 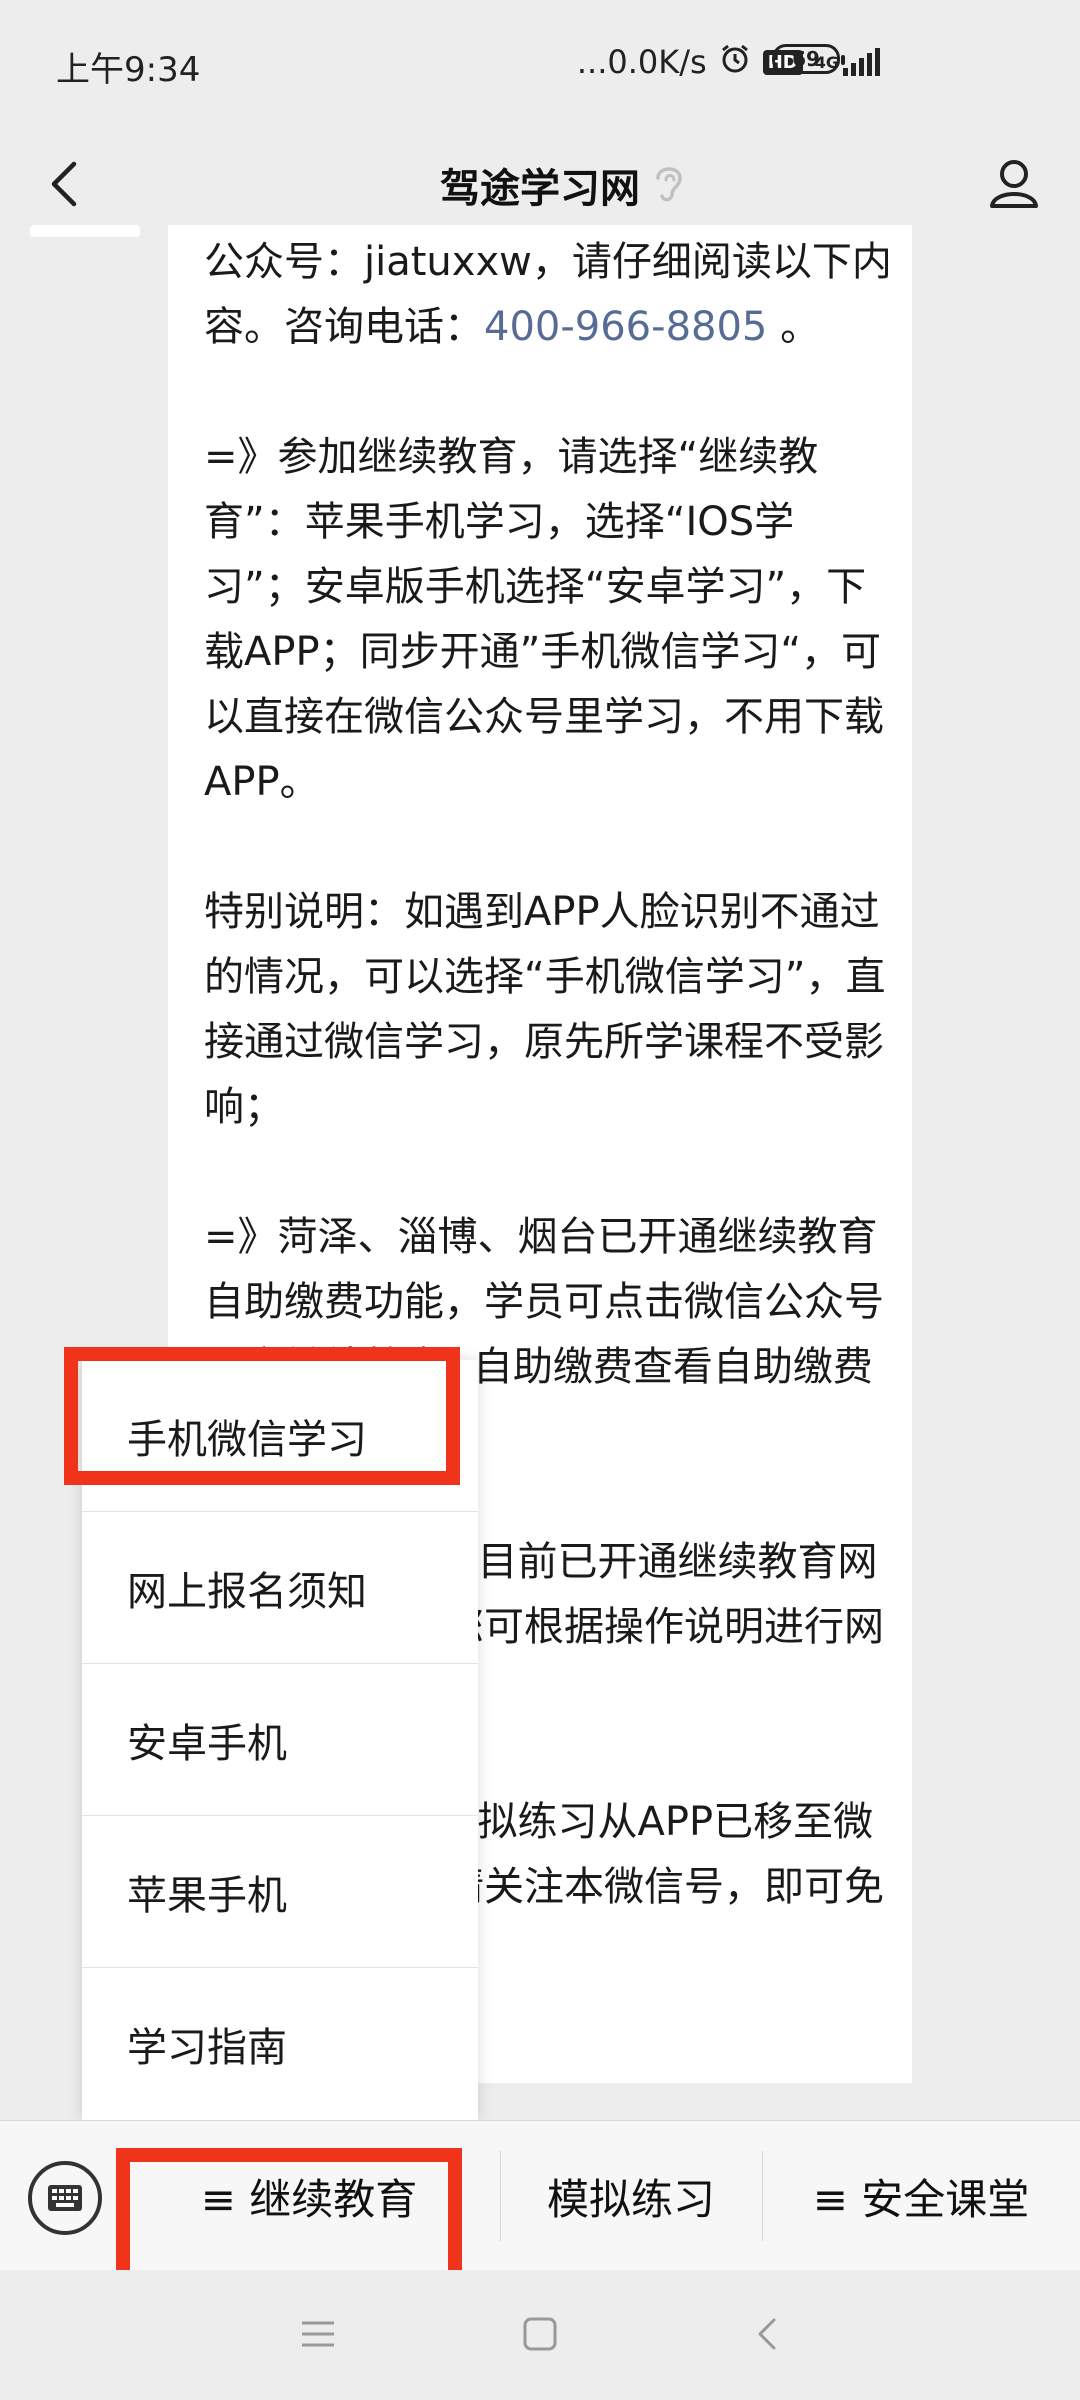 What do you see at coordinates (625, 327) in the screenshot?
I see `phone-link: 400-966-8805` at bounding box center [625, 327].